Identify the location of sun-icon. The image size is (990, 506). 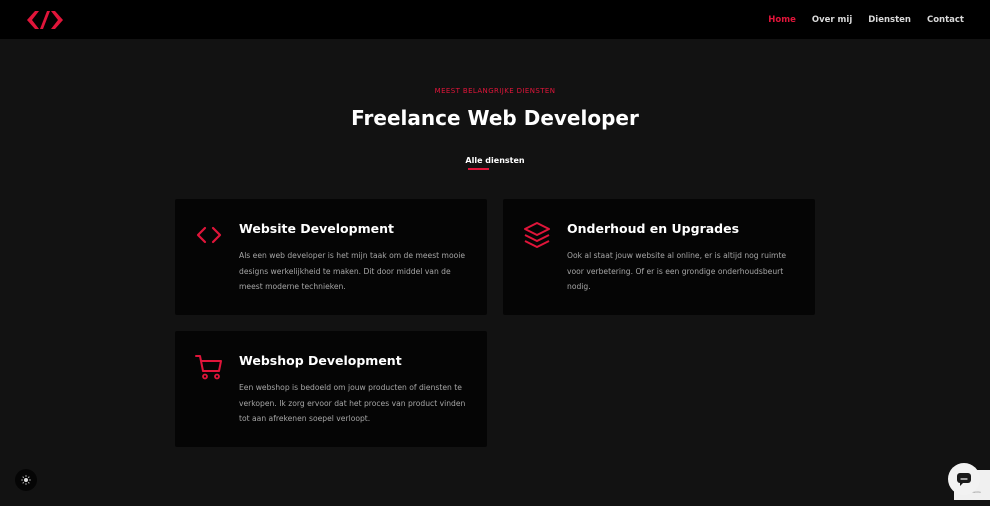
(26, 480).